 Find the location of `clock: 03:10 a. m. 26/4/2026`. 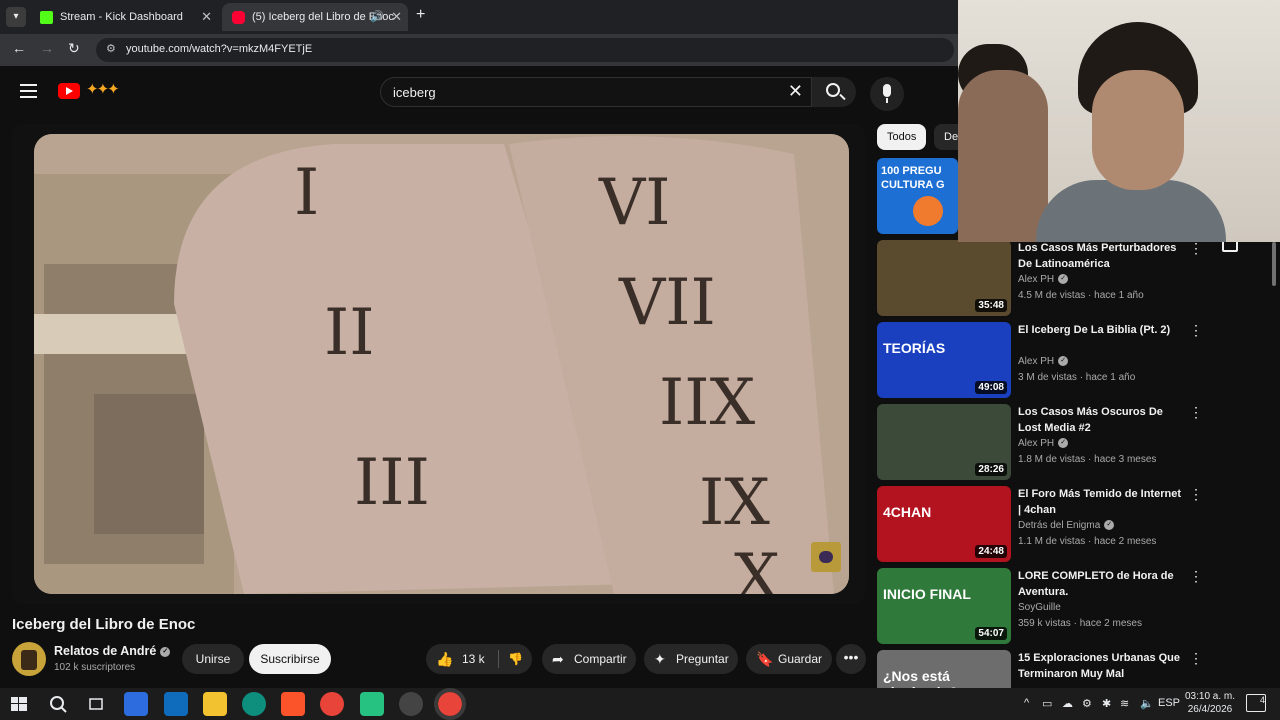

clock: 03:10 a. m. 26/4/2026 is located at coordinates (1210, 703).